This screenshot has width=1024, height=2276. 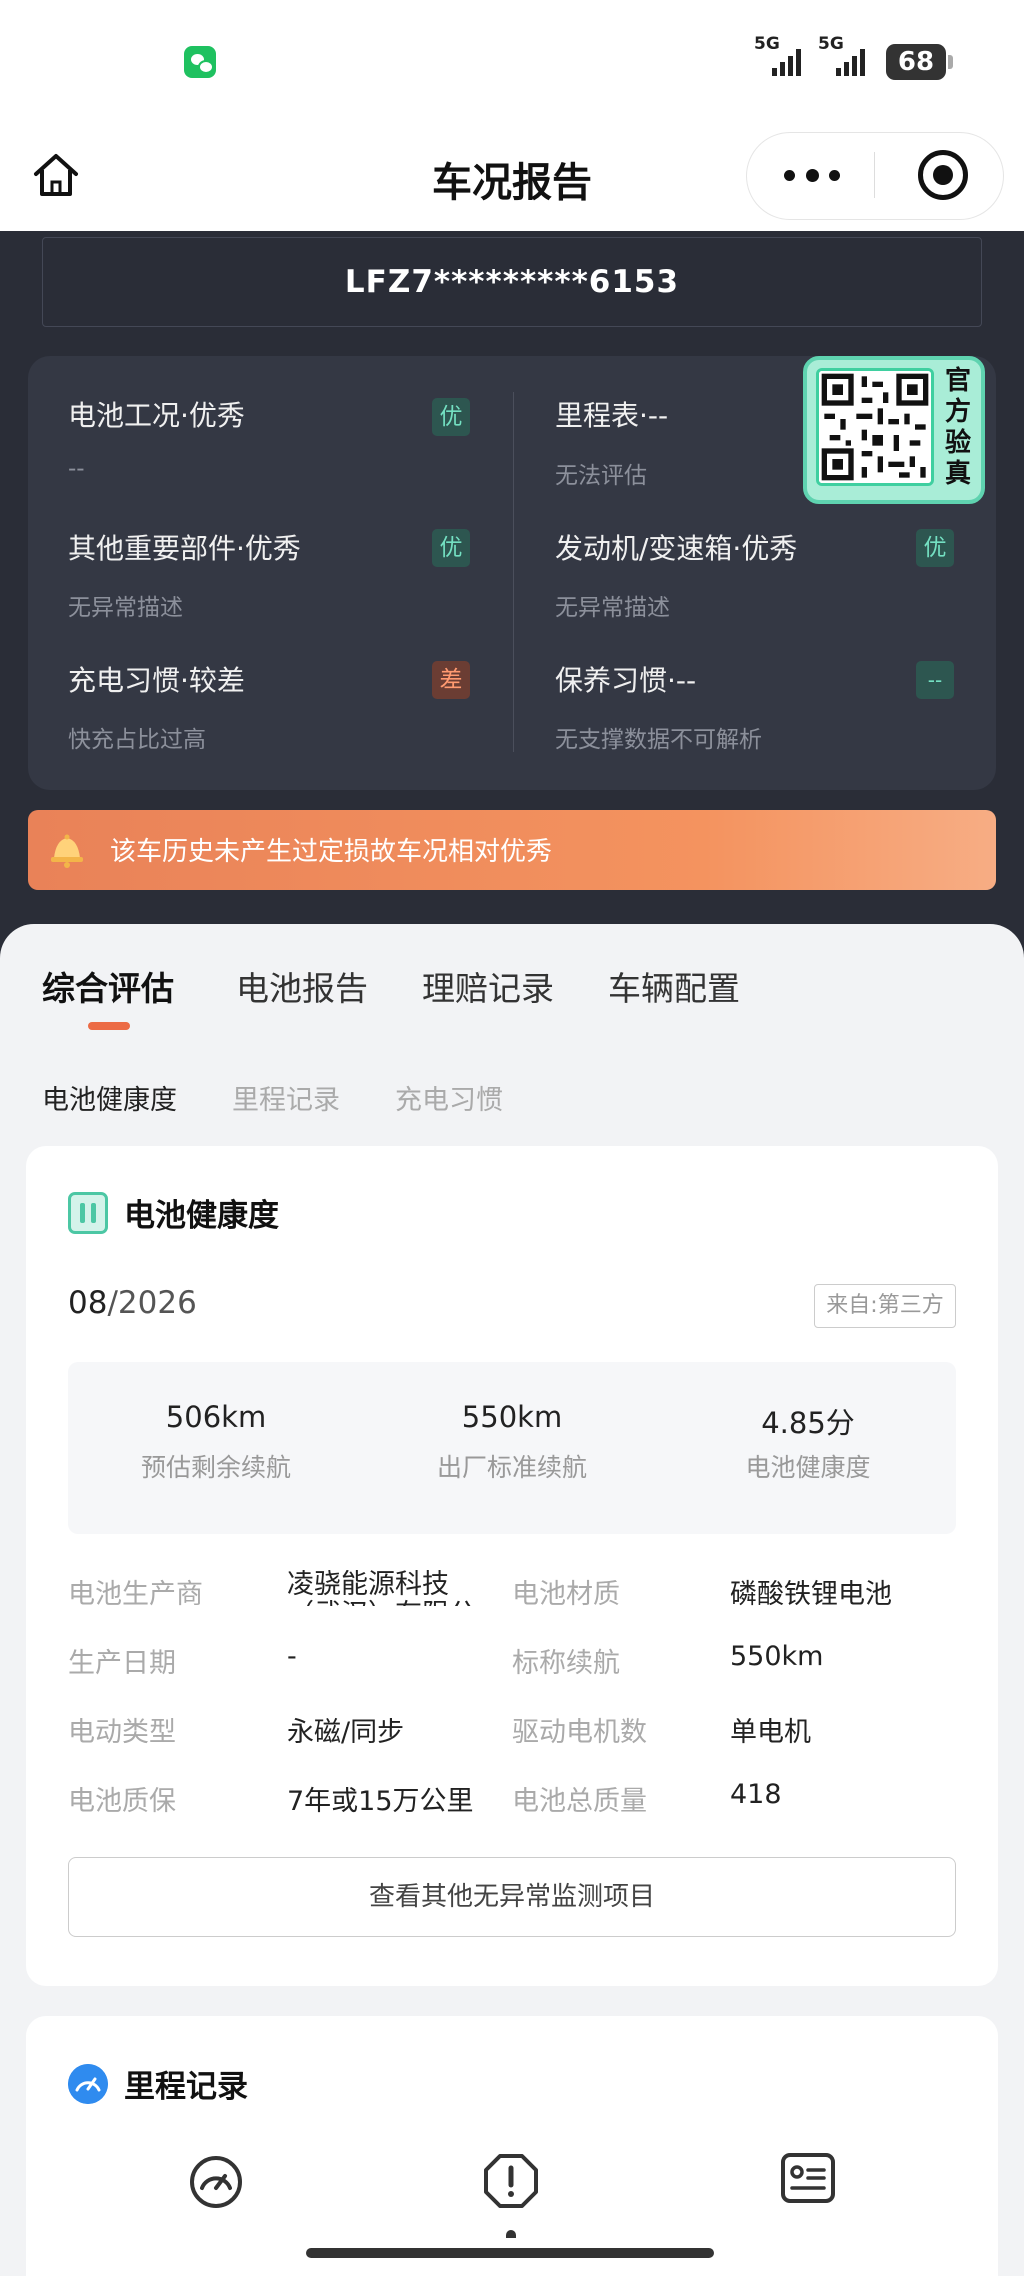 I want to click on detail-value: 单电机, so click(x=770, y=1732).